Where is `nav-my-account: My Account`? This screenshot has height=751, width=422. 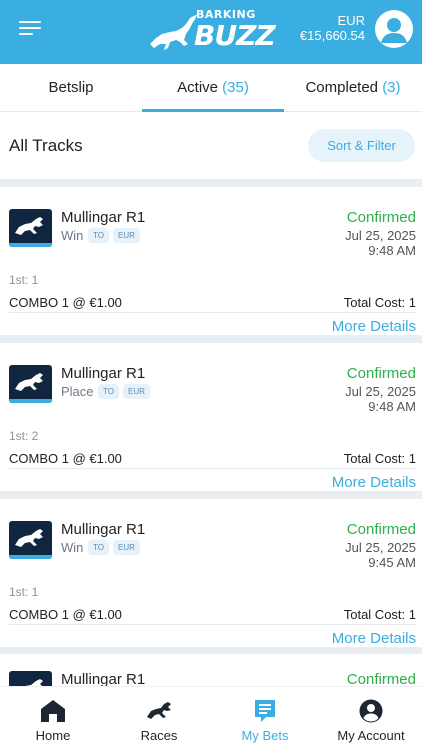 nav-my-account: My Account is located at coordinates (370, 719).